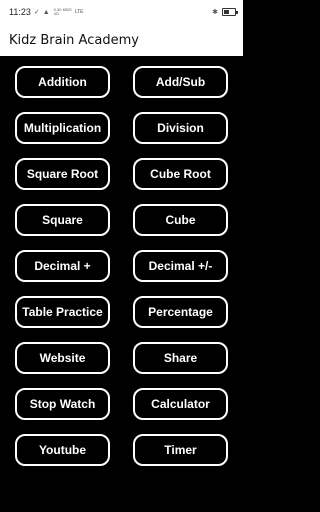 This screenshot has height=512, width=320. What do you see at coordinates (180, 174) in the screenshot?
I see `cube-root-button: Cube Root` at bounding box center [180, 174].